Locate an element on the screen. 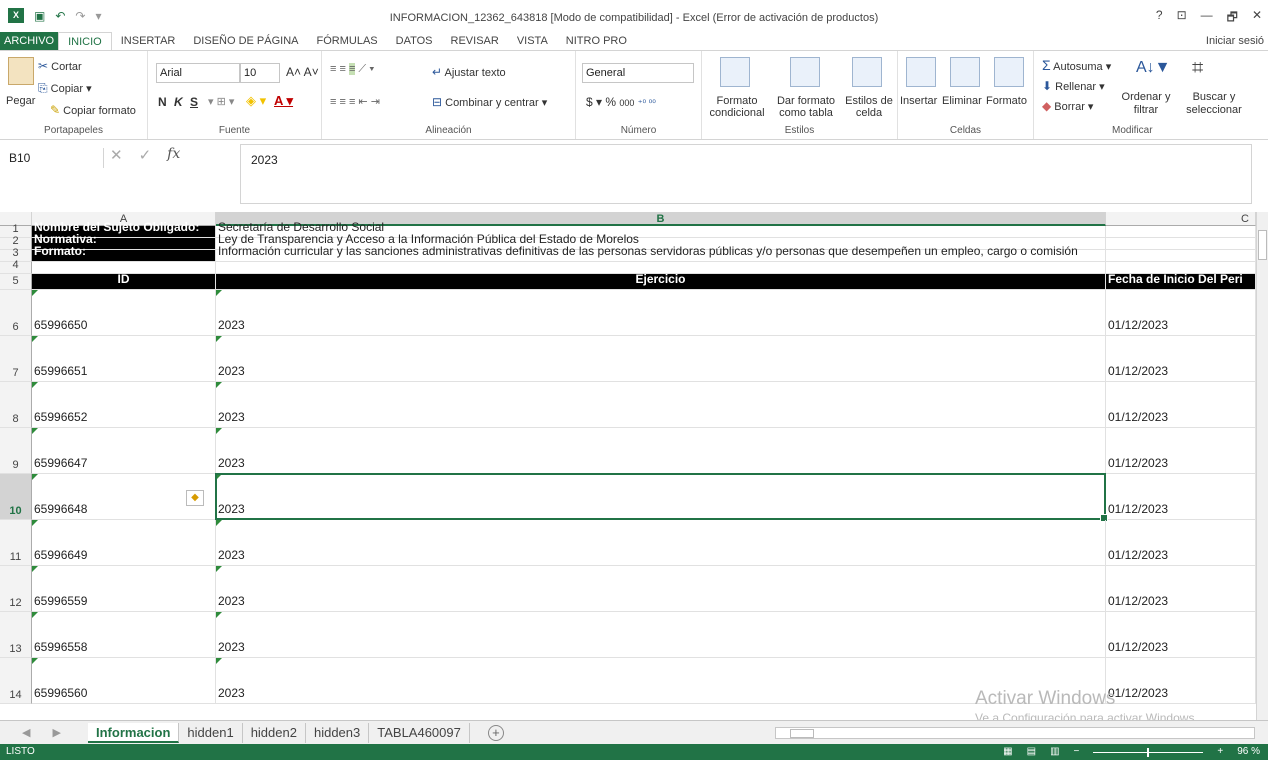 The width and height of the screenshot is (1268, 760). sheet-tab-hidden2: hidden2 is located at coordinates (274, 732).